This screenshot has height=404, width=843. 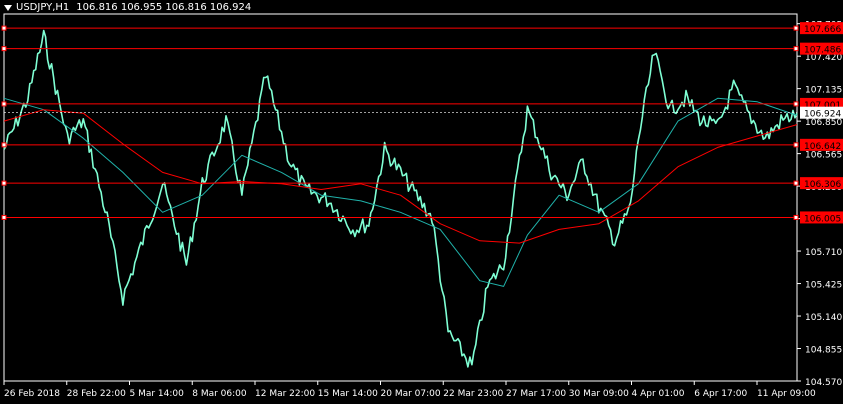 I want to click on x-tick-label: 27 Mar 17:00, so click(x=536, y=394).